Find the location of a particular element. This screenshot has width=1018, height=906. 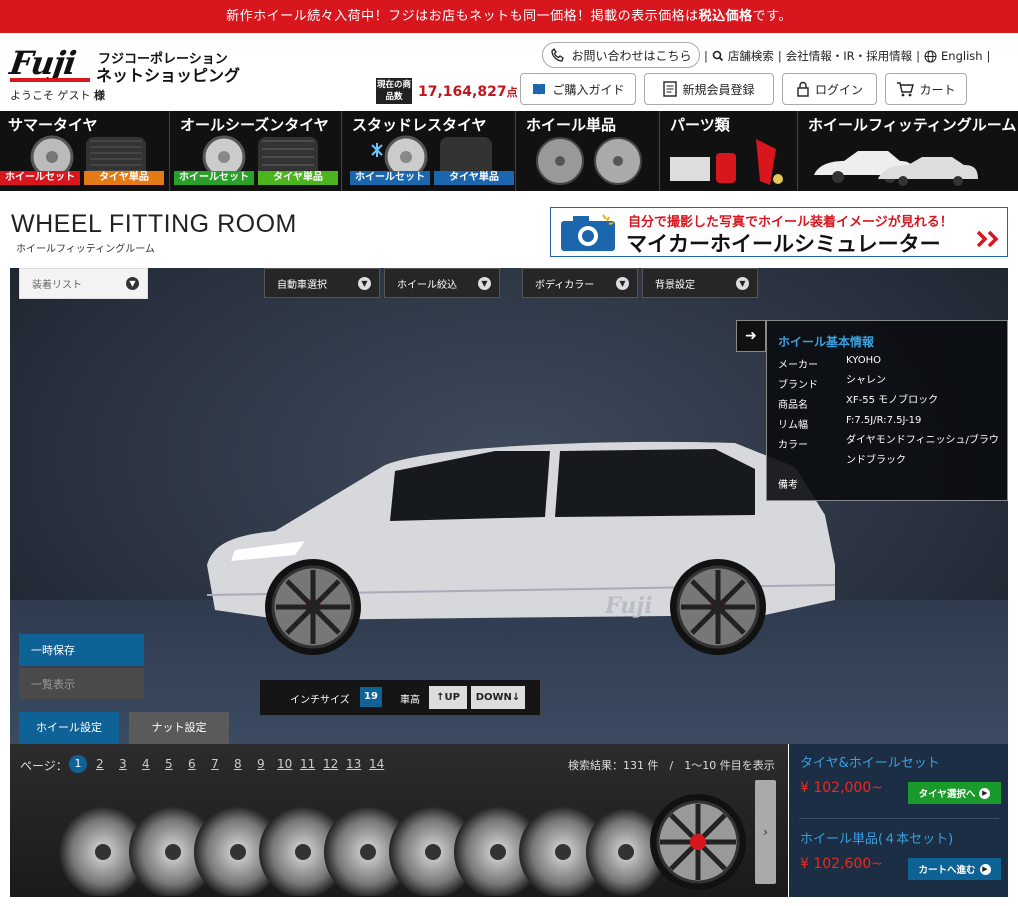

purchase-guide-button: ご購入ガイド is located at coordinates (578, 89).